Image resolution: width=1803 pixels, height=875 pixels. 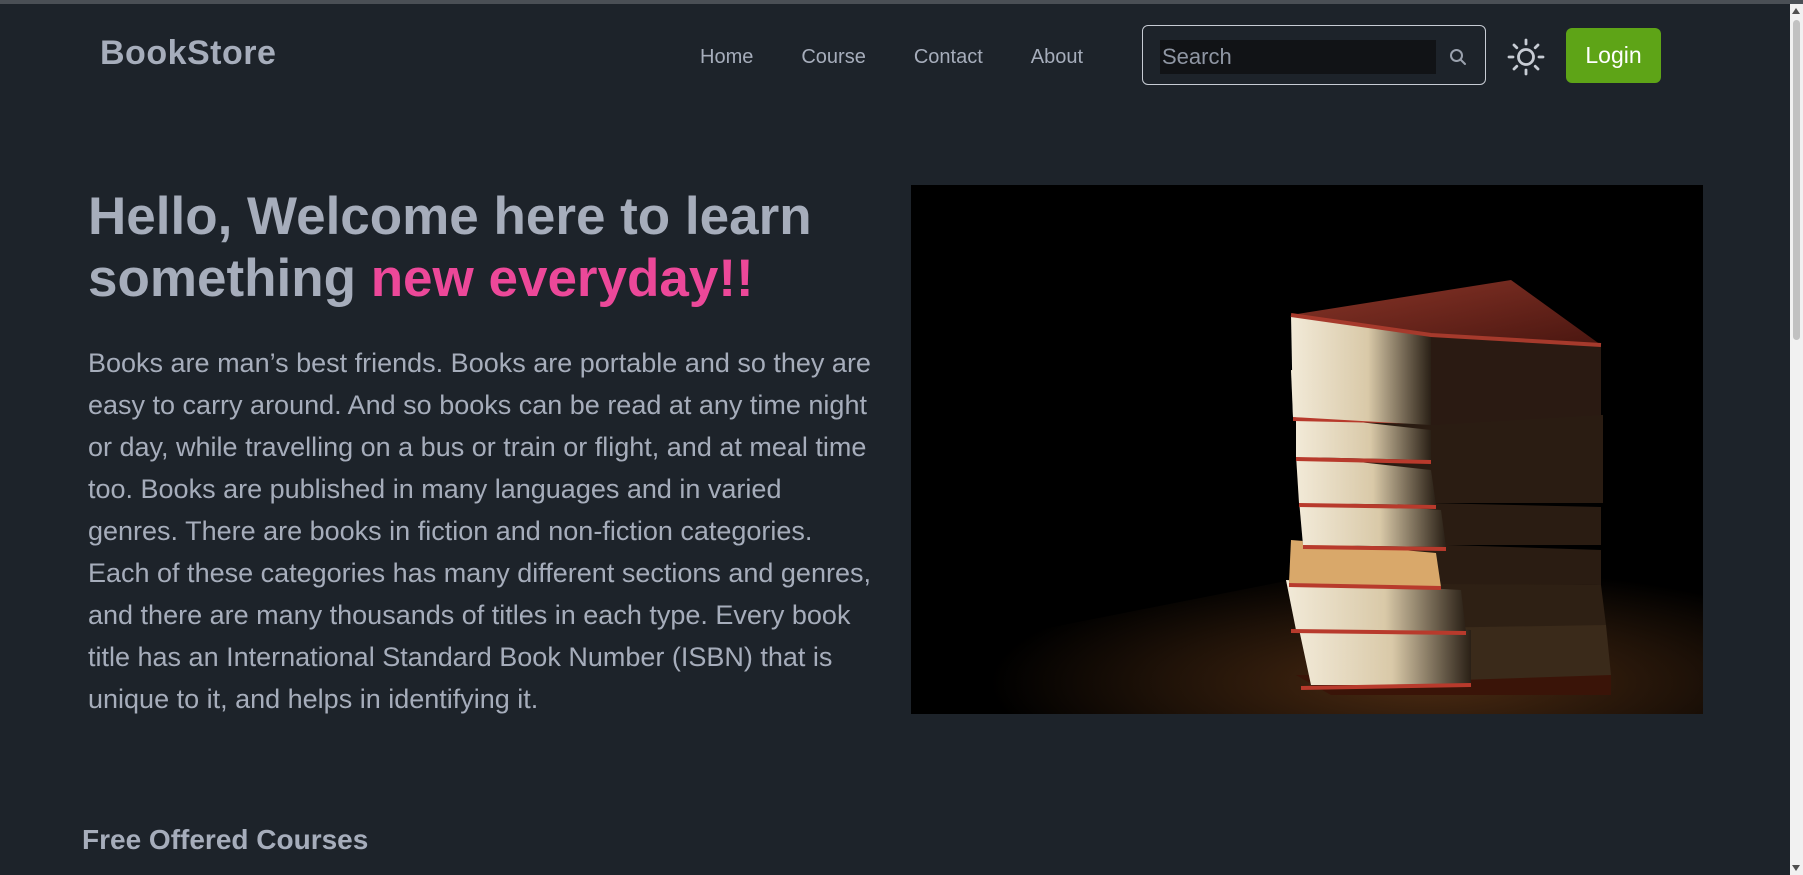 What do you see at coordinates (1796, 439) in the screenshot?
I see `page-scrollbar` at bounding box center [1796, 439].